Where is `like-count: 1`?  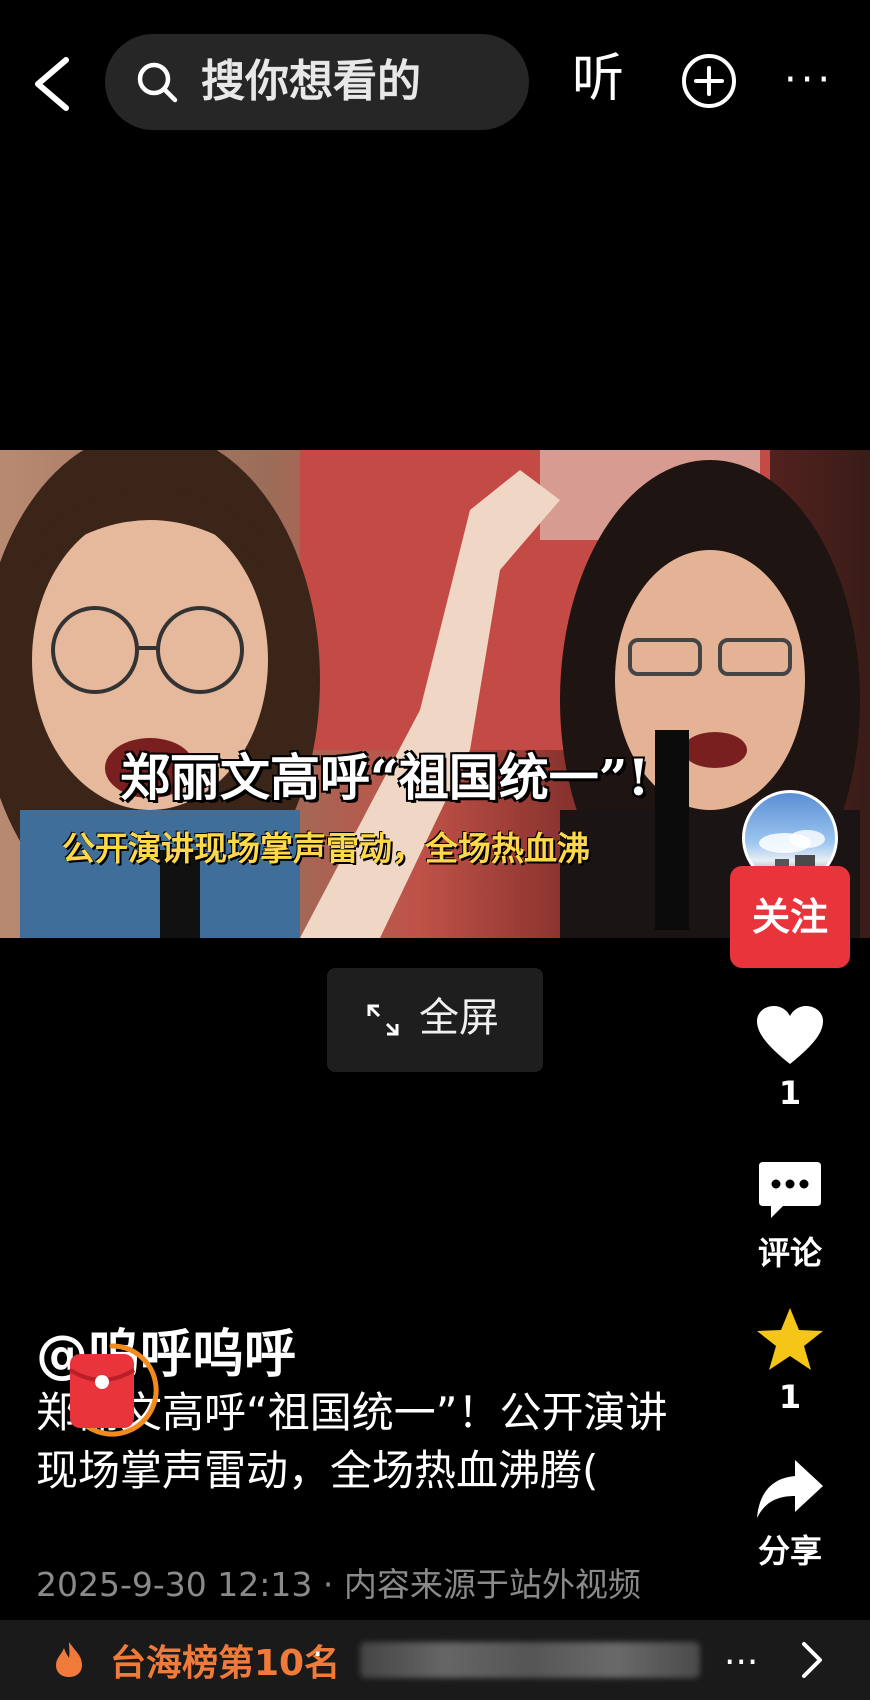
like-count: 1 is located at coordinates (790, 1093).